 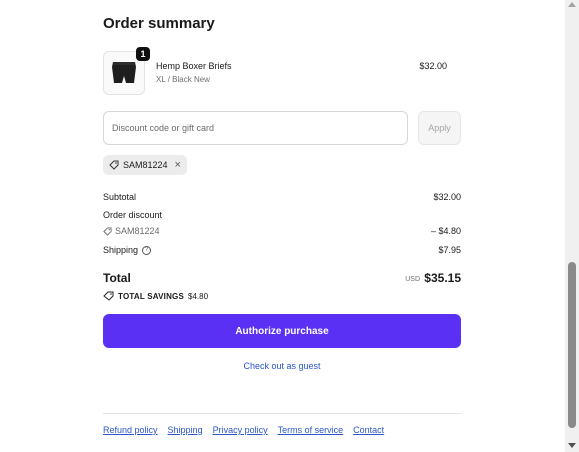 I want to click on total-savings: TOTAL SAVINGS $4.80, so click(x=155, y=296).